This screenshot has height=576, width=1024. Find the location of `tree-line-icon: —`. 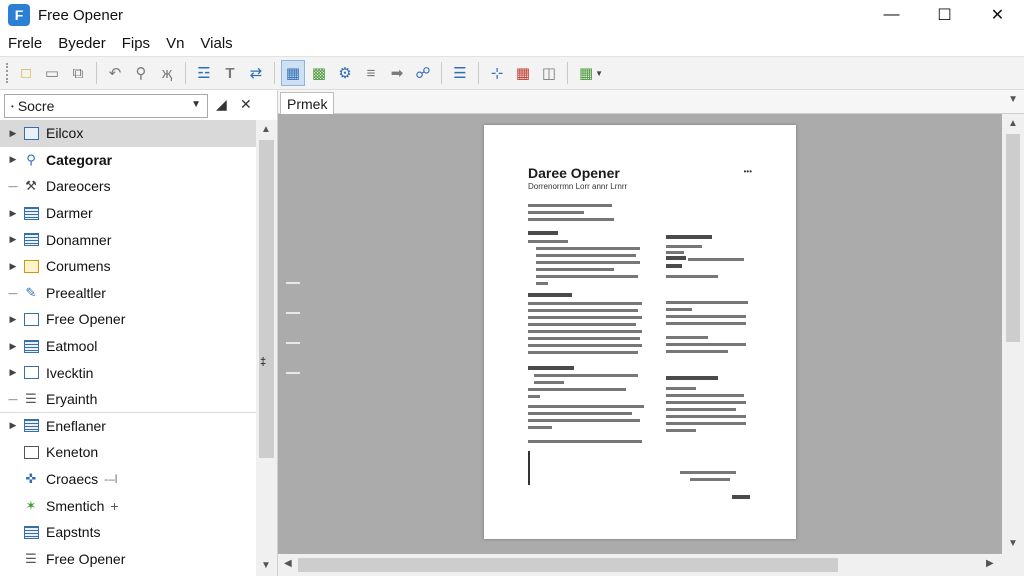

tree-line-icon: — is located at coordinates (13, 292).